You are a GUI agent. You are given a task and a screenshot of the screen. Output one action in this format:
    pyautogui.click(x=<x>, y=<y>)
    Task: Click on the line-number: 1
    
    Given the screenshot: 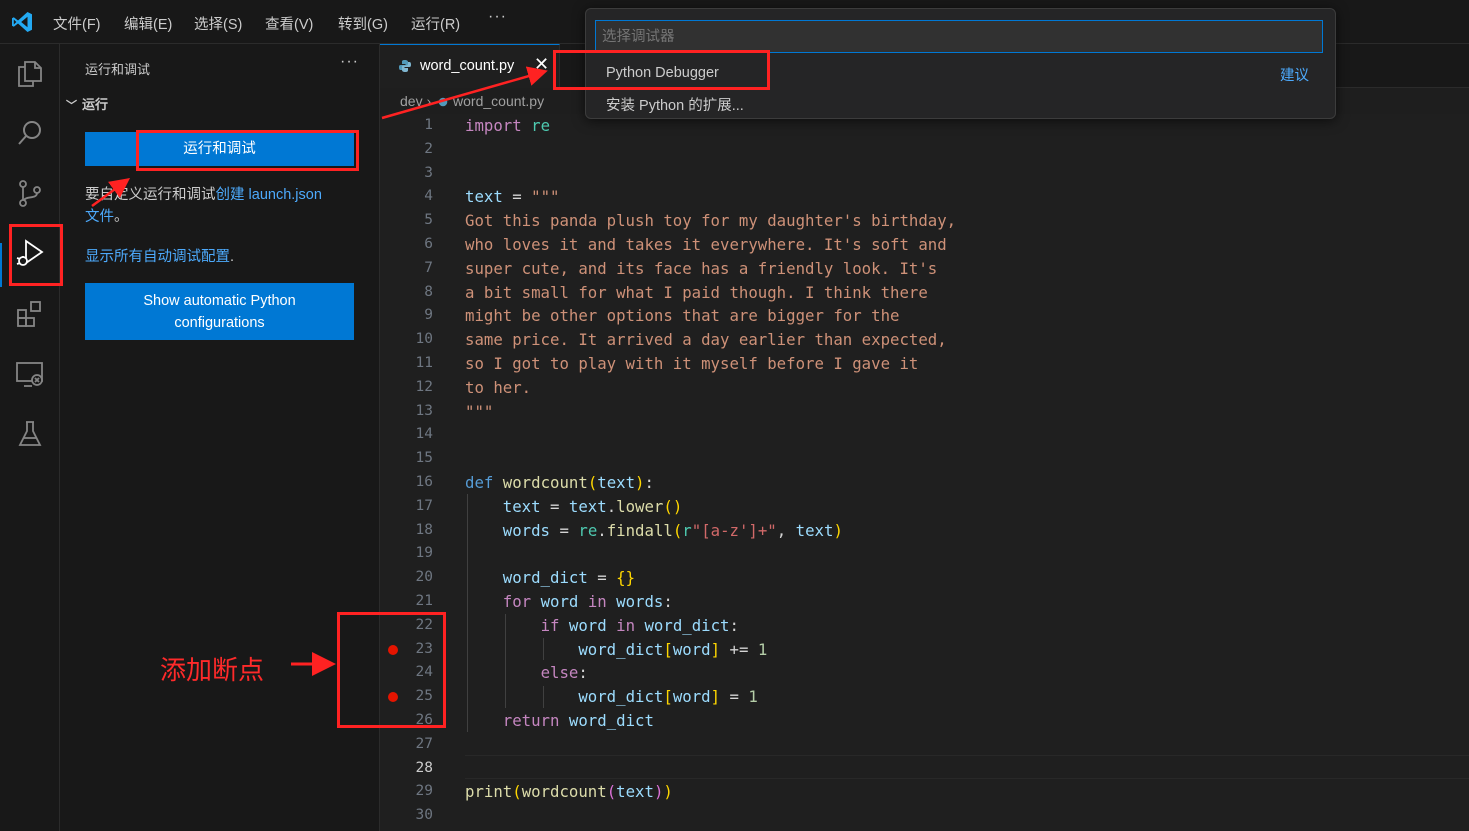 What is the action you would take?
    pyautogui.click(x=406, y=126)
    